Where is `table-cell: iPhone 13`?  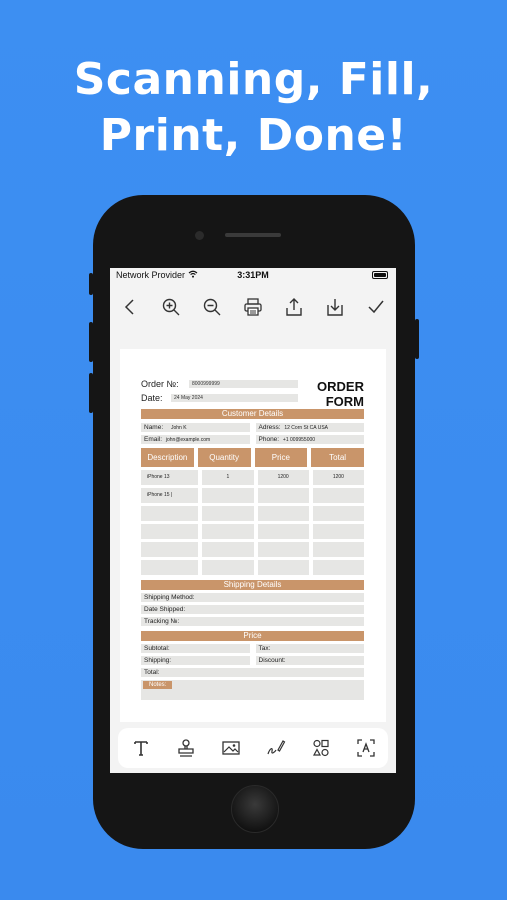
table-cell: iPhone 13 is located at coordinates (170, 477).